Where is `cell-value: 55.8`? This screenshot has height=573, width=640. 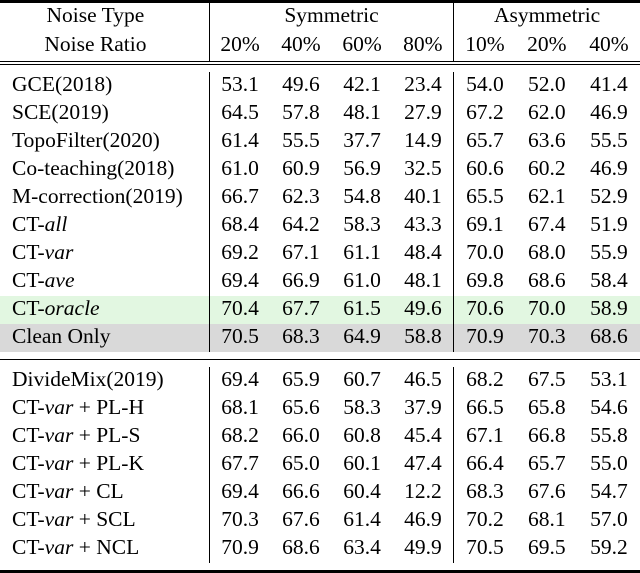
cell-value: 55.8 is located at coordinates (609, 437).